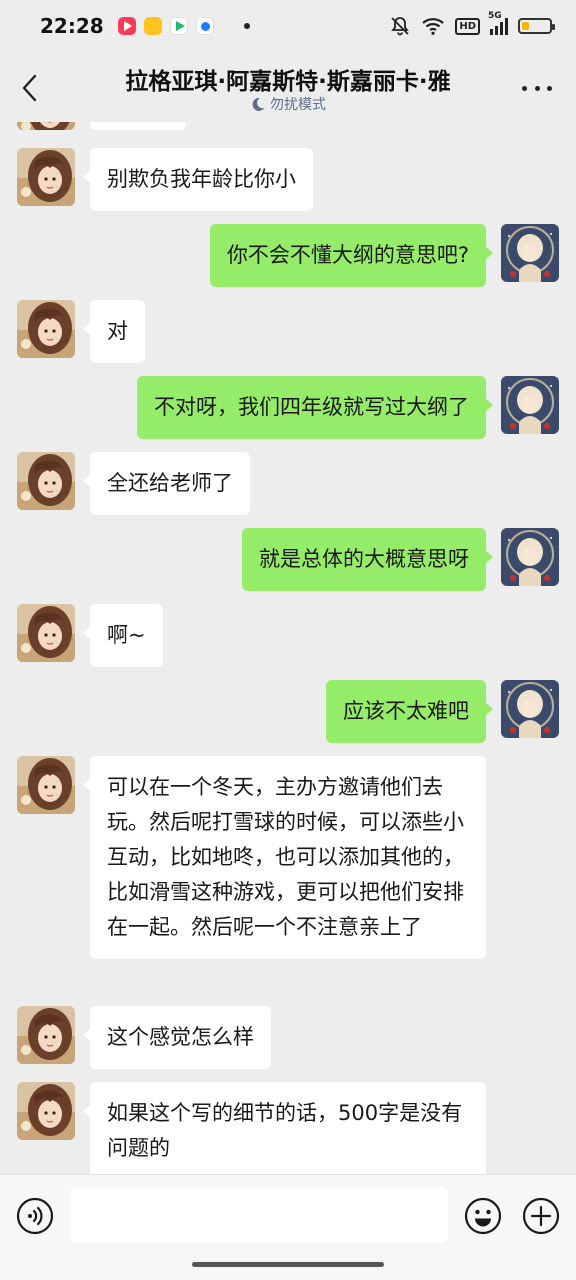 This screenshot has height=1280, width=576. I want to click on voice-button, so click(35, 1216).